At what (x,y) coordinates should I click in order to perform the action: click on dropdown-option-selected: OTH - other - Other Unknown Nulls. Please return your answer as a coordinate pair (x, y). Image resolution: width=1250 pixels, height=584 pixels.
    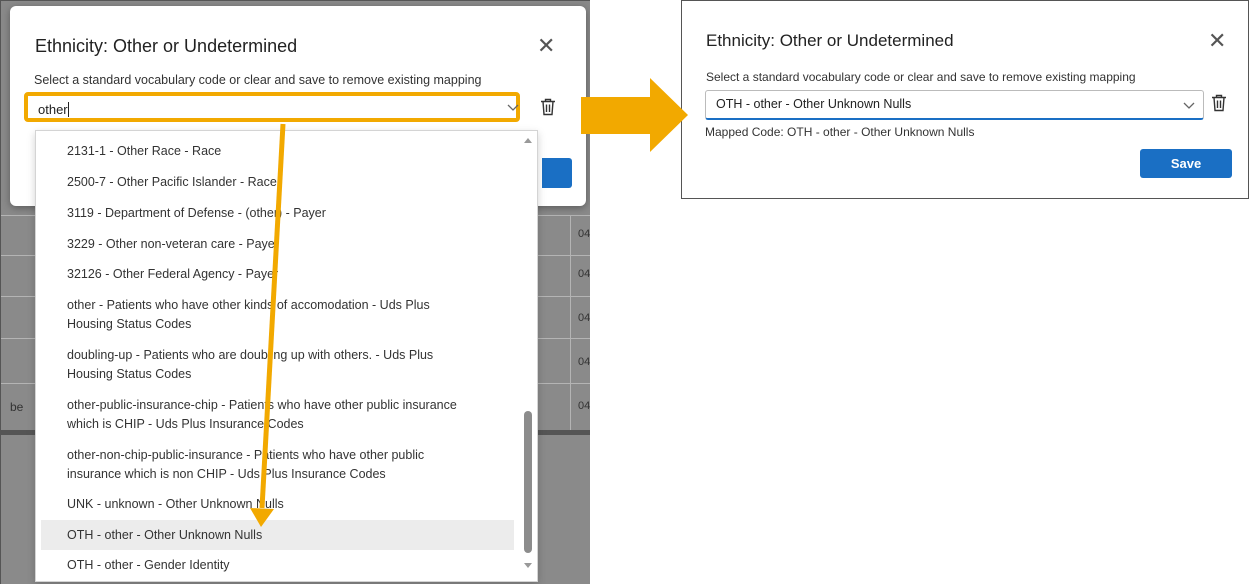
    Looking at the image, I should click on (164, 535).